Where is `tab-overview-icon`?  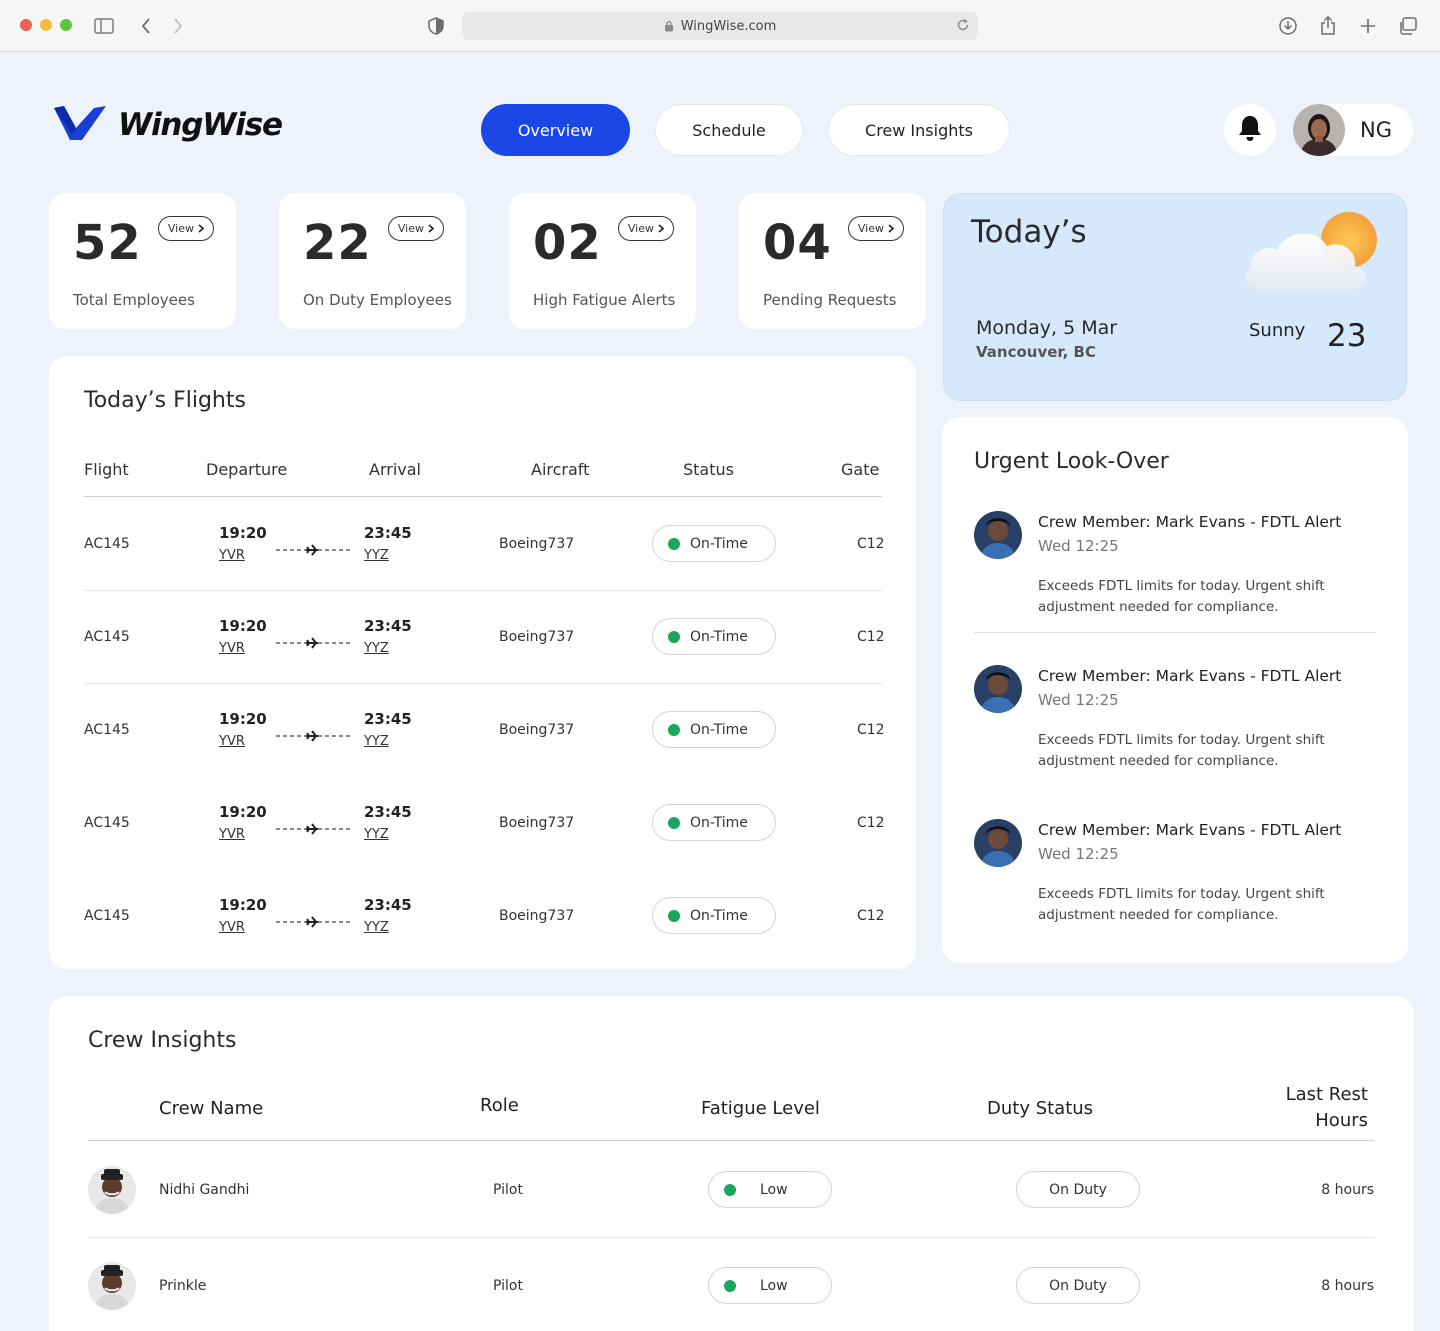
tab-overview-icon is located at coordinates (1408, 26).